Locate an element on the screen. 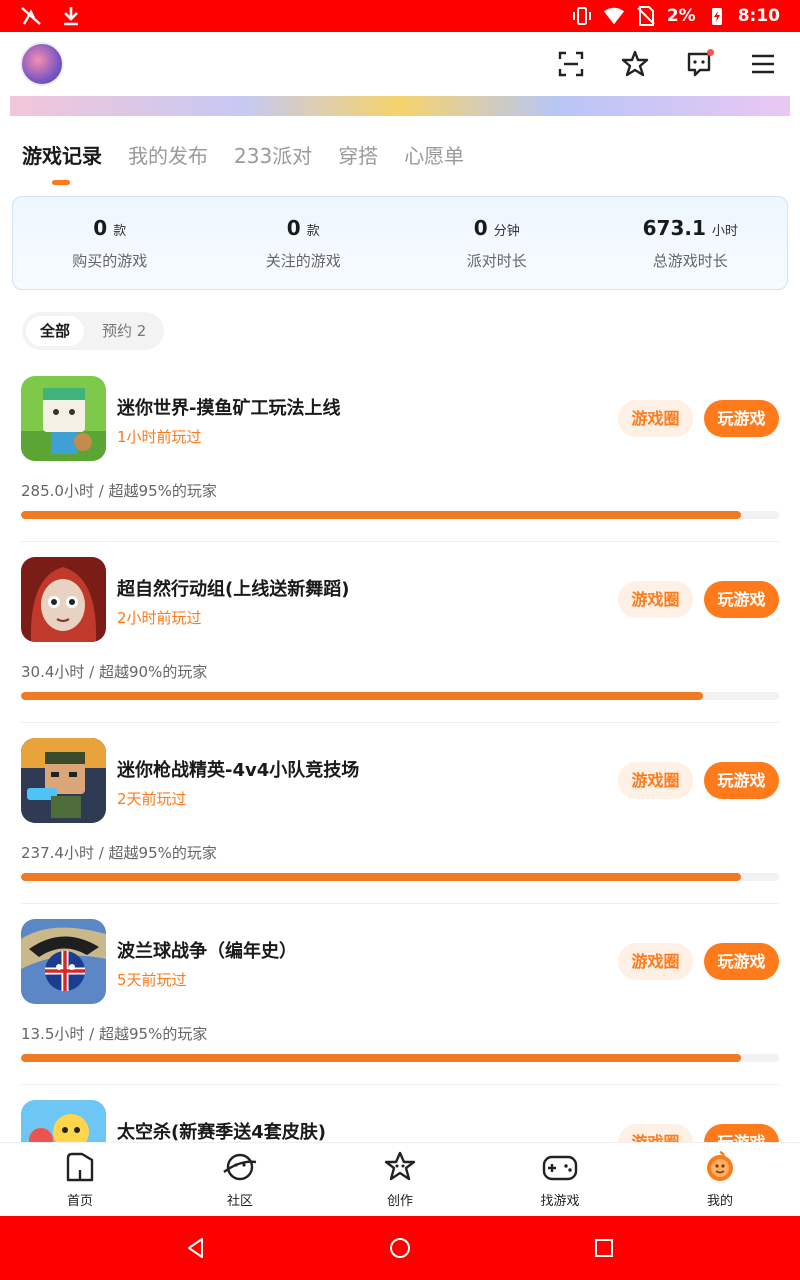  stat-party-time: 0 分钟 派对时长 is located at coordinates (497, 243).